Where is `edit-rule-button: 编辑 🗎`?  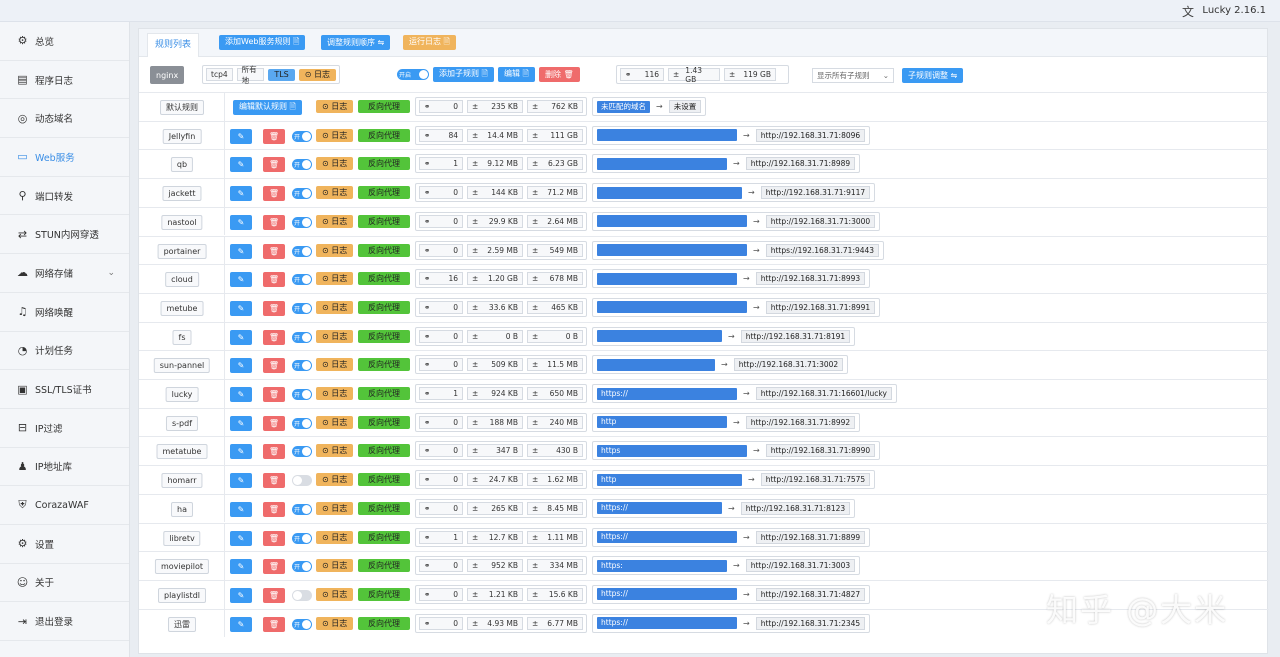
edit-rule-button: 编辑 🗎 is located at coordinates (516, 74).